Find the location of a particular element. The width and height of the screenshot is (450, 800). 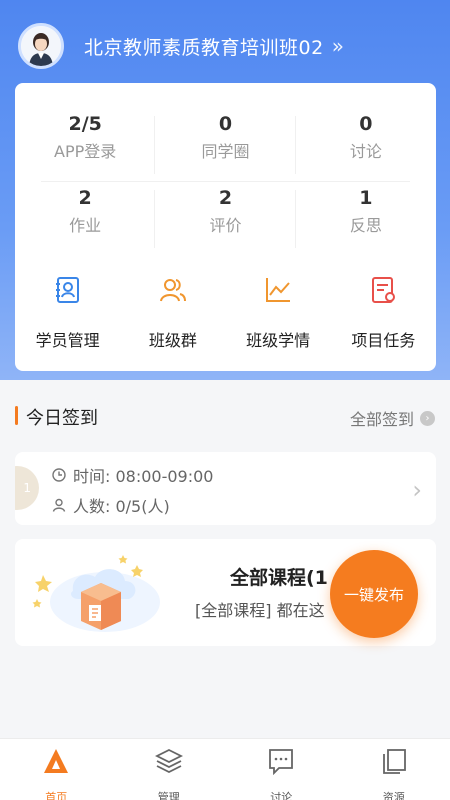

student-manage-icon is located at coordinates (67, 290).